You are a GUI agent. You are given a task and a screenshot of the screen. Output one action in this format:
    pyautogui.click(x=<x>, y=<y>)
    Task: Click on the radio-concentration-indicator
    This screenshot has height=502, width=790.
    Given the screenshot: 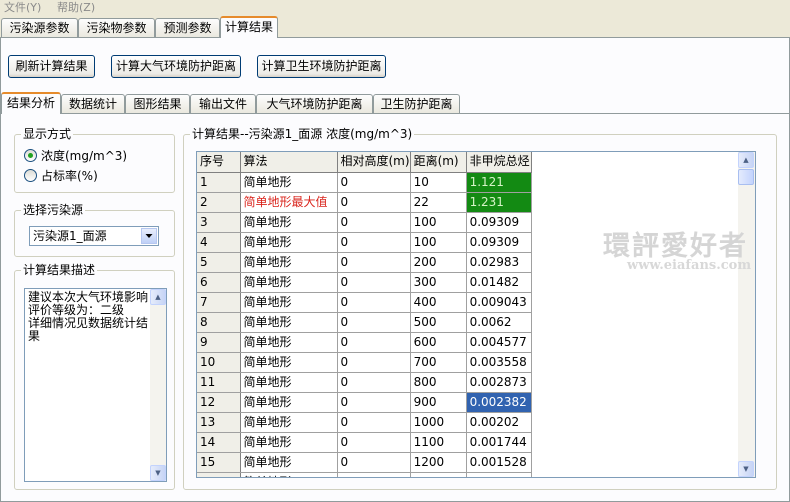 What is the action you would take?
    pyautogui.click(x=30, y=155)
    